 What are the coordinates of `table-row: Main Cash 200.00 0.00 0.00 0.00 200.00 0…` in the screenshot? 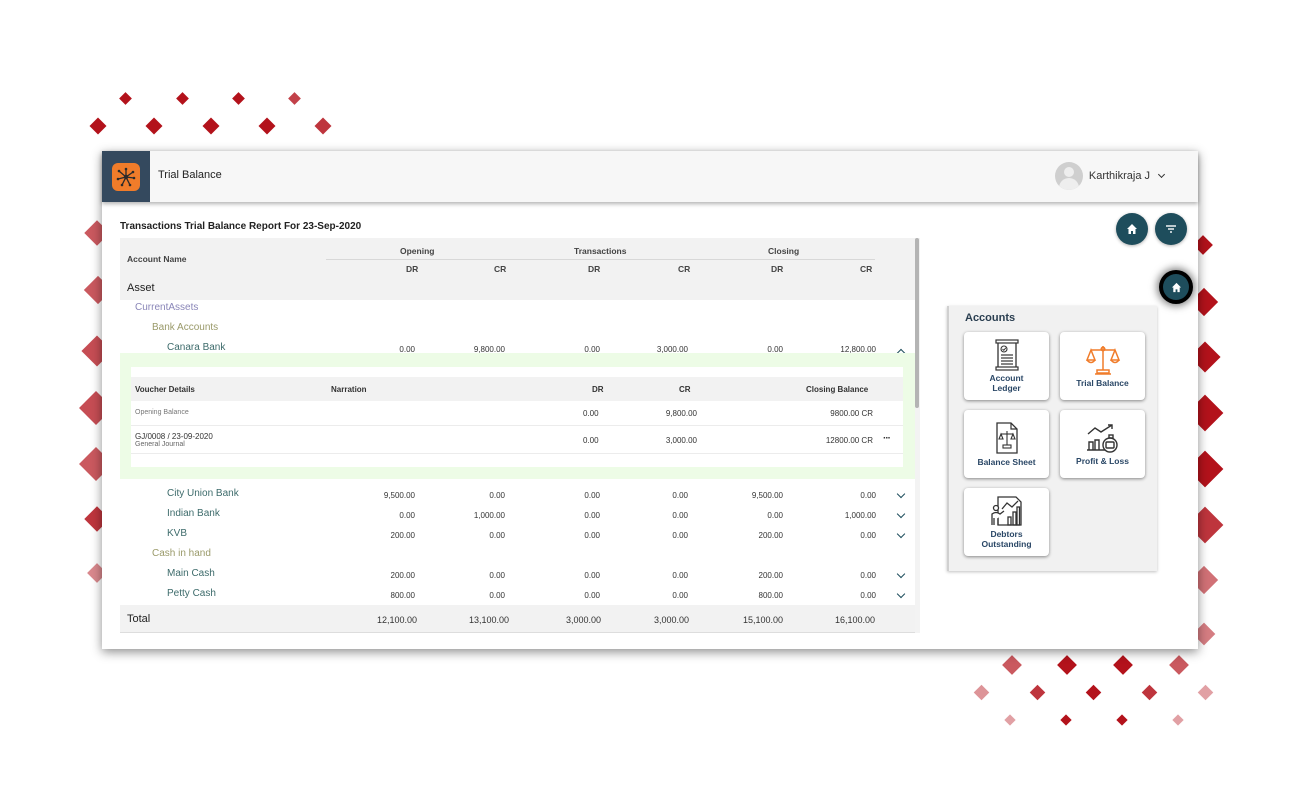 It's located at (517, 574).